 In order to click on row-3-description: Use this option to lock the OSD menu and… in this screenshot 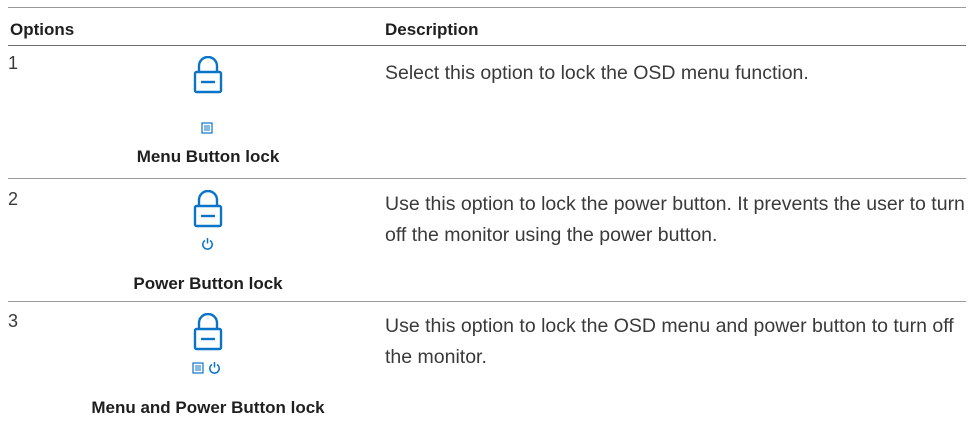, I will do `click(669, 341)`.